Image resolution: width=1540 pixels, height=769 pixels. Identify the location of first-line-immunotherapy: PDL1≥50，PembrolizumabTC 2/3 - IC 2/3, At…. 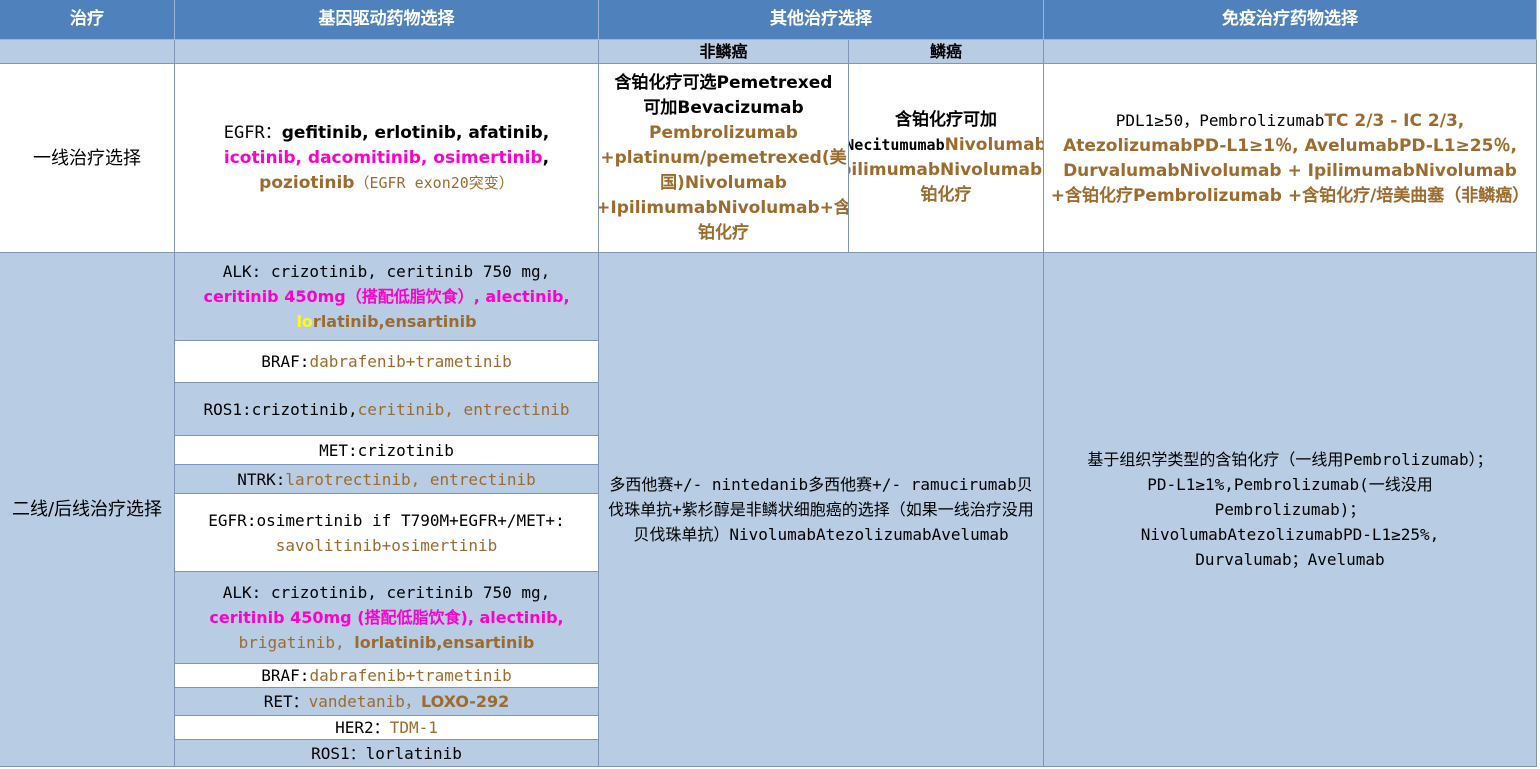
(1290, 158).